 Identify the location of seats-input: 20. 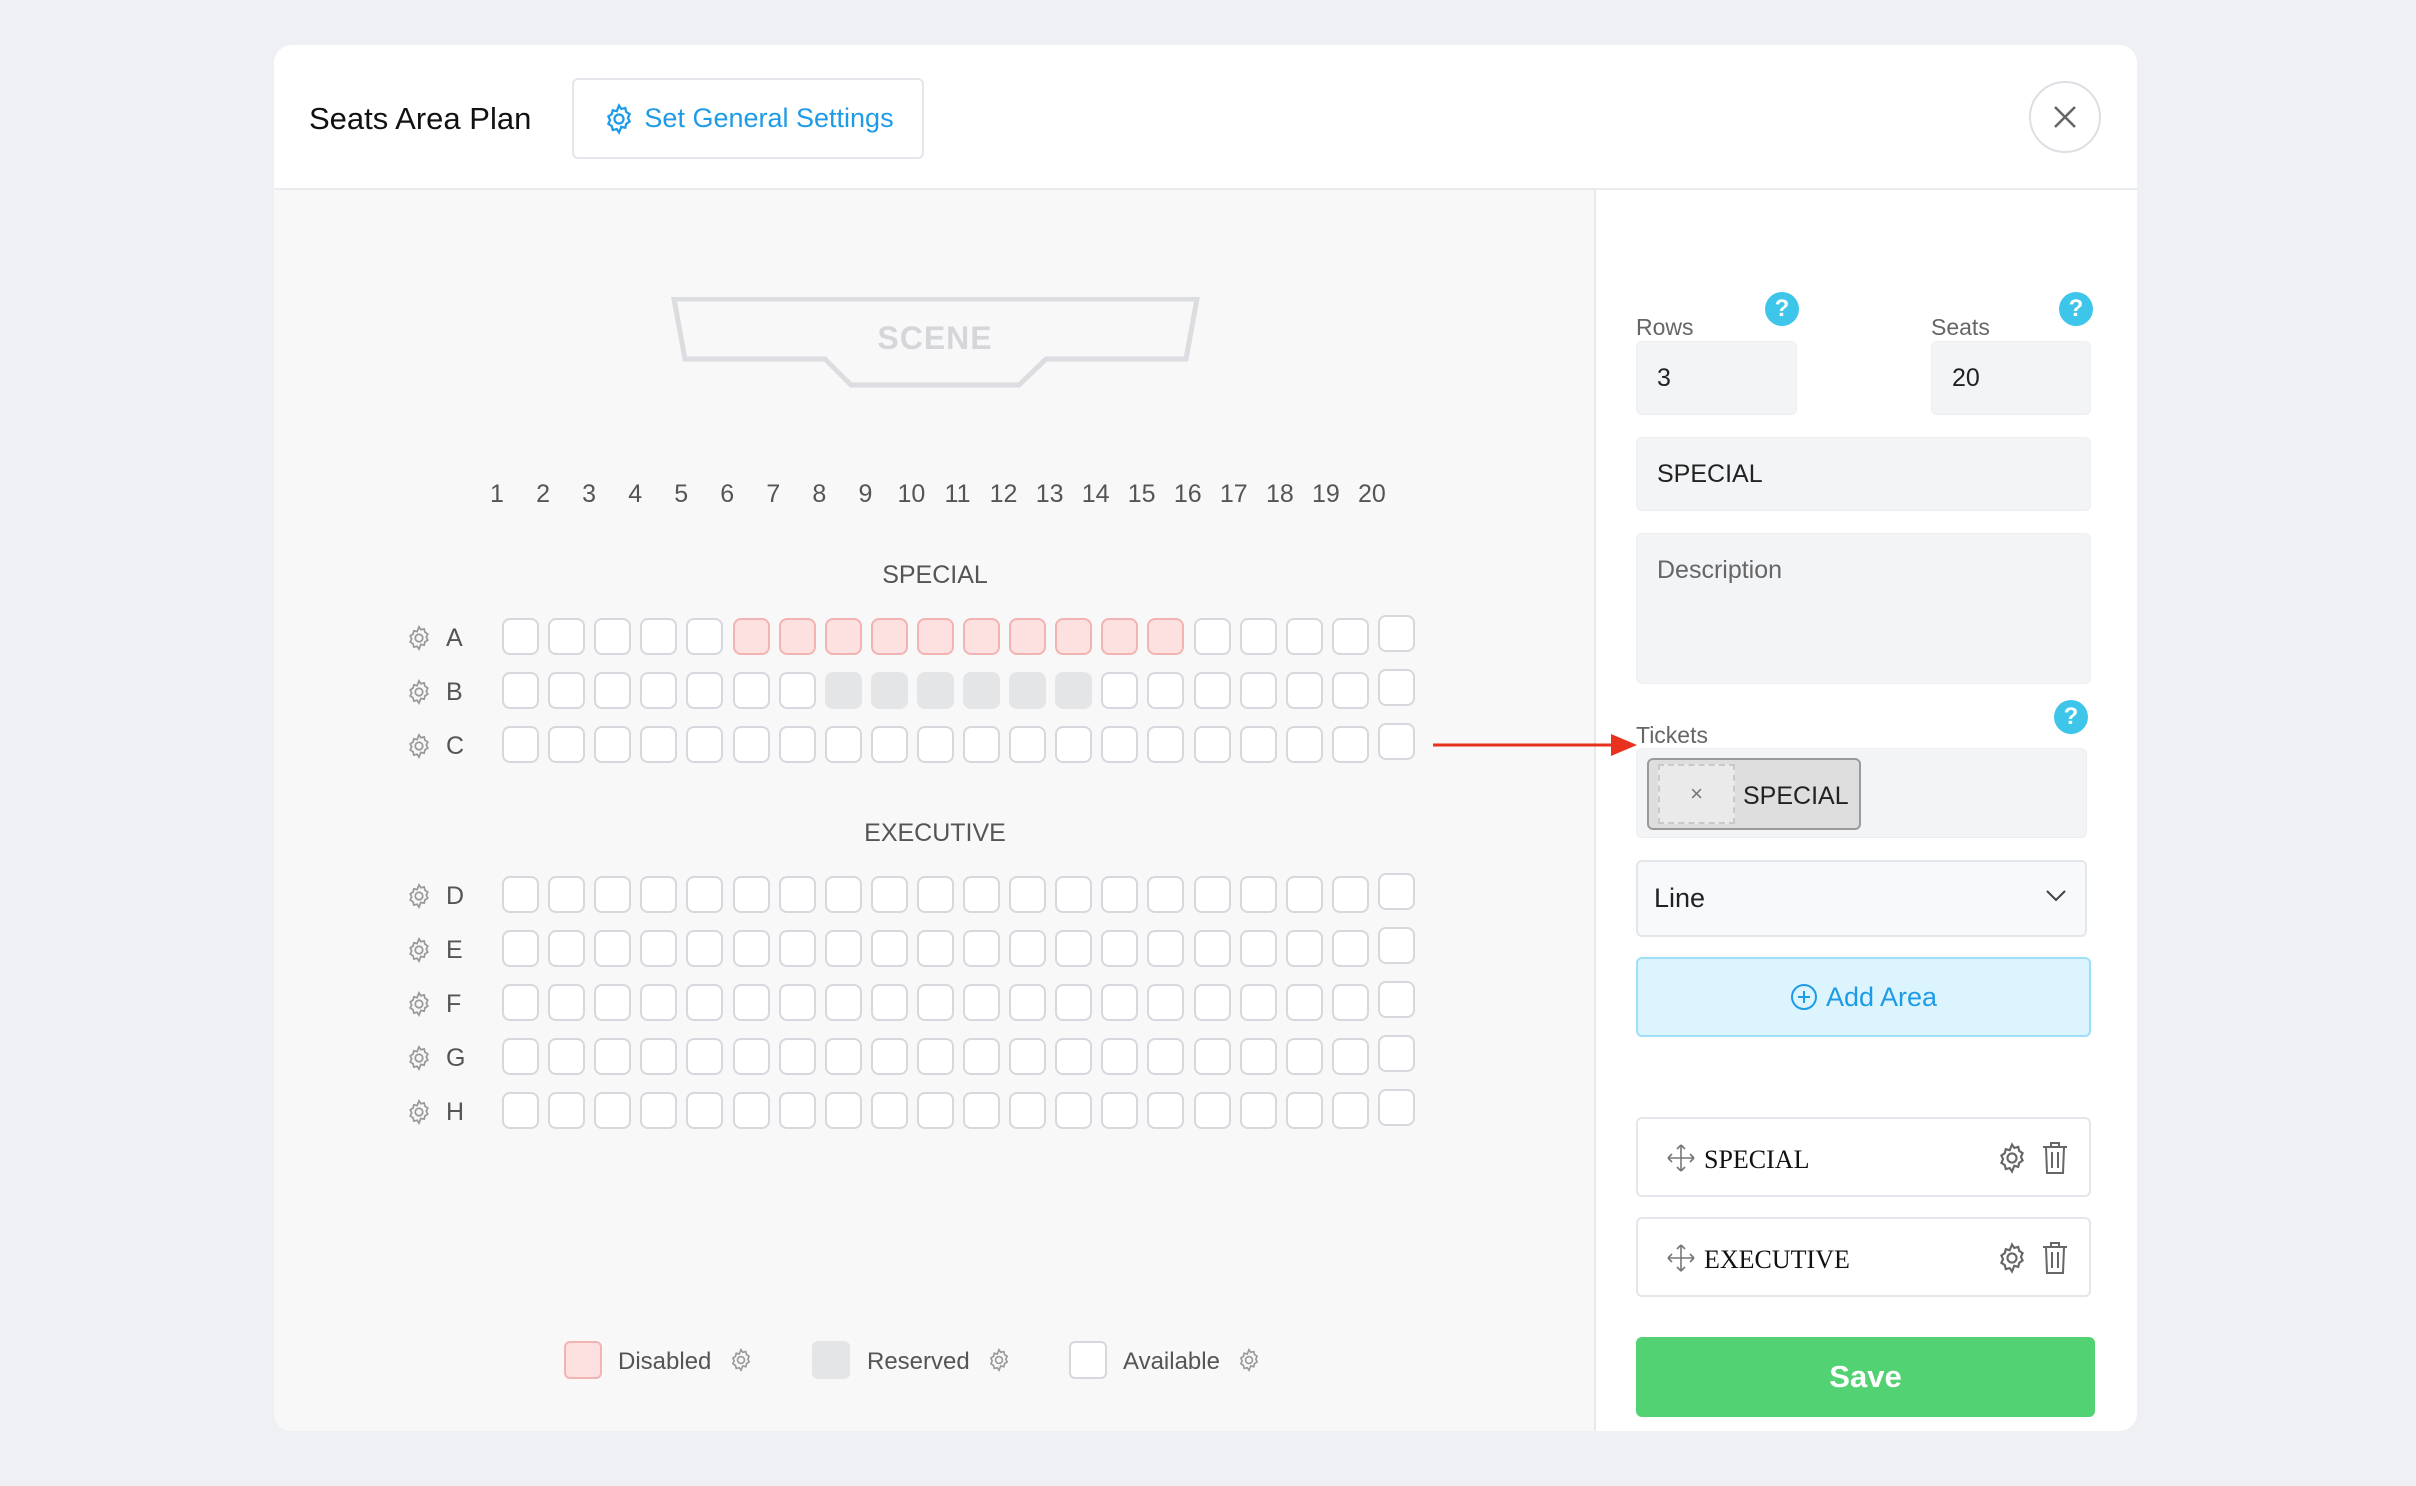
(2011, 378).